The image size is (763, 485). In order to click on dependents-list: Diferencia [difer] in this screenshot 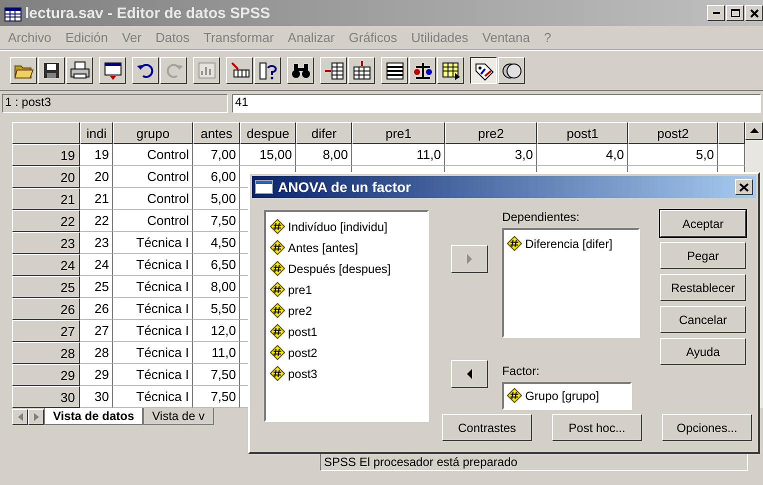, I will do `click(571, 283)`.